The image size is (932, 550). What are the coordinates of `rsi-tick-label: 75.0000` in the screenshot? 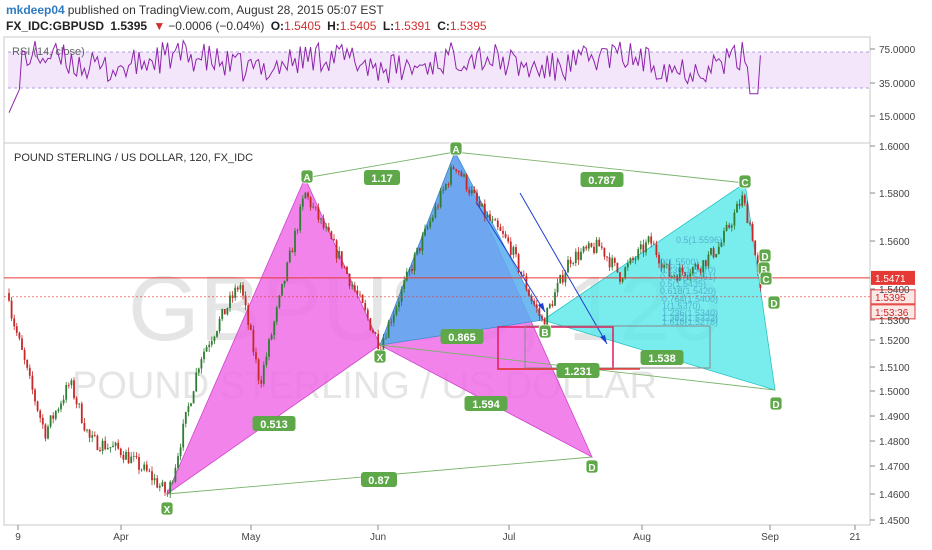 It's located at (897, 50).